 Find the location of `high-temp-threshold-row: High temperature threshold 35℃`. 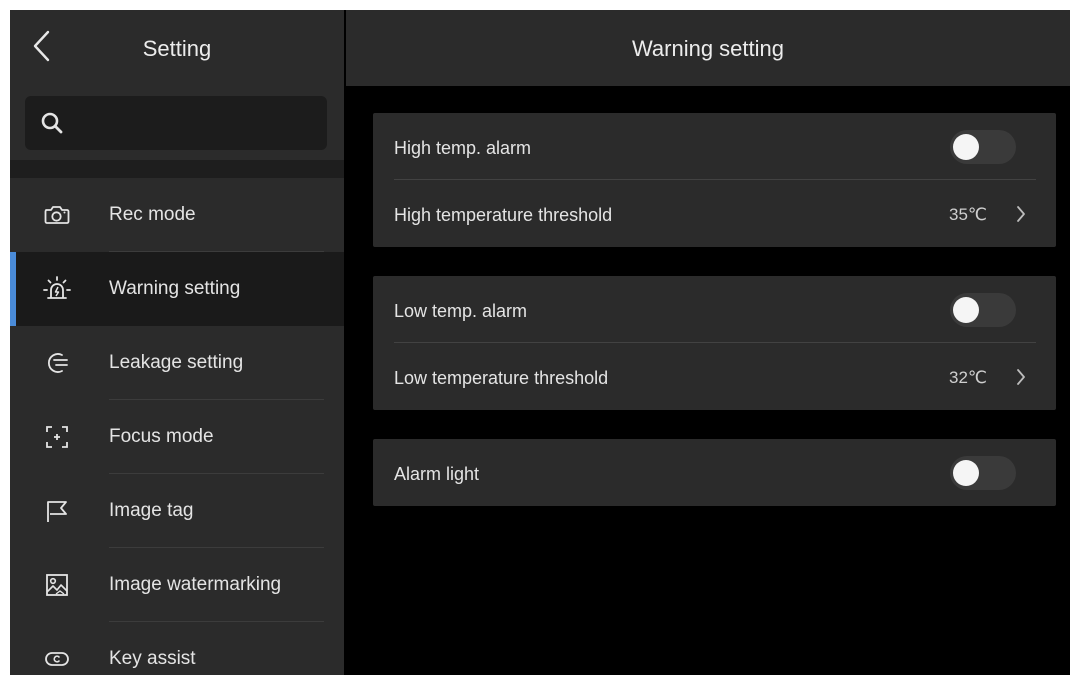

high-temp-threshold-row: High temperature threshold 35℃ is located at coordinates (714, 213).